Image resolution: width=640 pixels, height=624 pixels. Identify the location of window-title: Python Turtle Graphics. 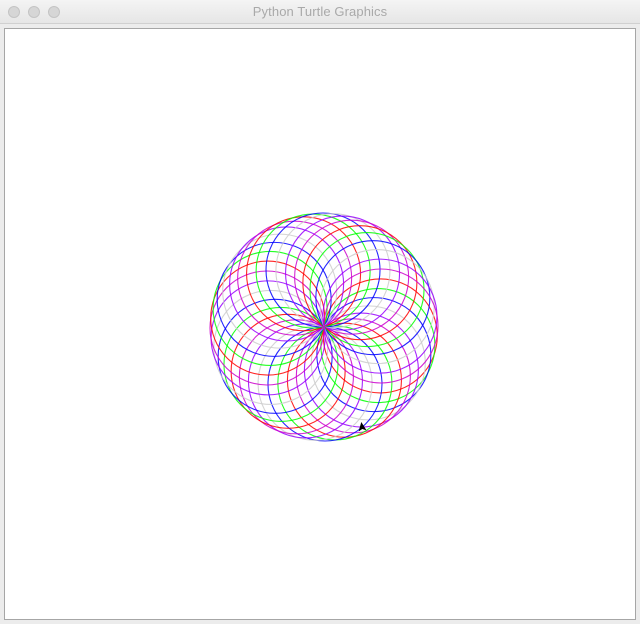
(320, 11).